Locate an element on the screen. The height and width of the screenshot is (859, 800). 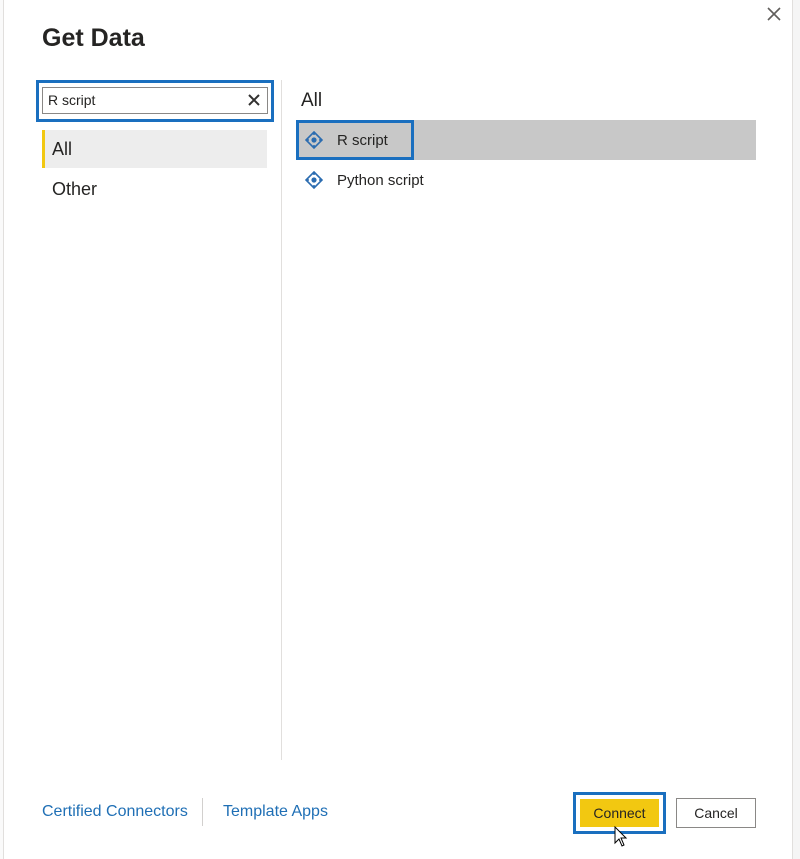
connector-item-r-script: R script is located at coordinates (526, 140).